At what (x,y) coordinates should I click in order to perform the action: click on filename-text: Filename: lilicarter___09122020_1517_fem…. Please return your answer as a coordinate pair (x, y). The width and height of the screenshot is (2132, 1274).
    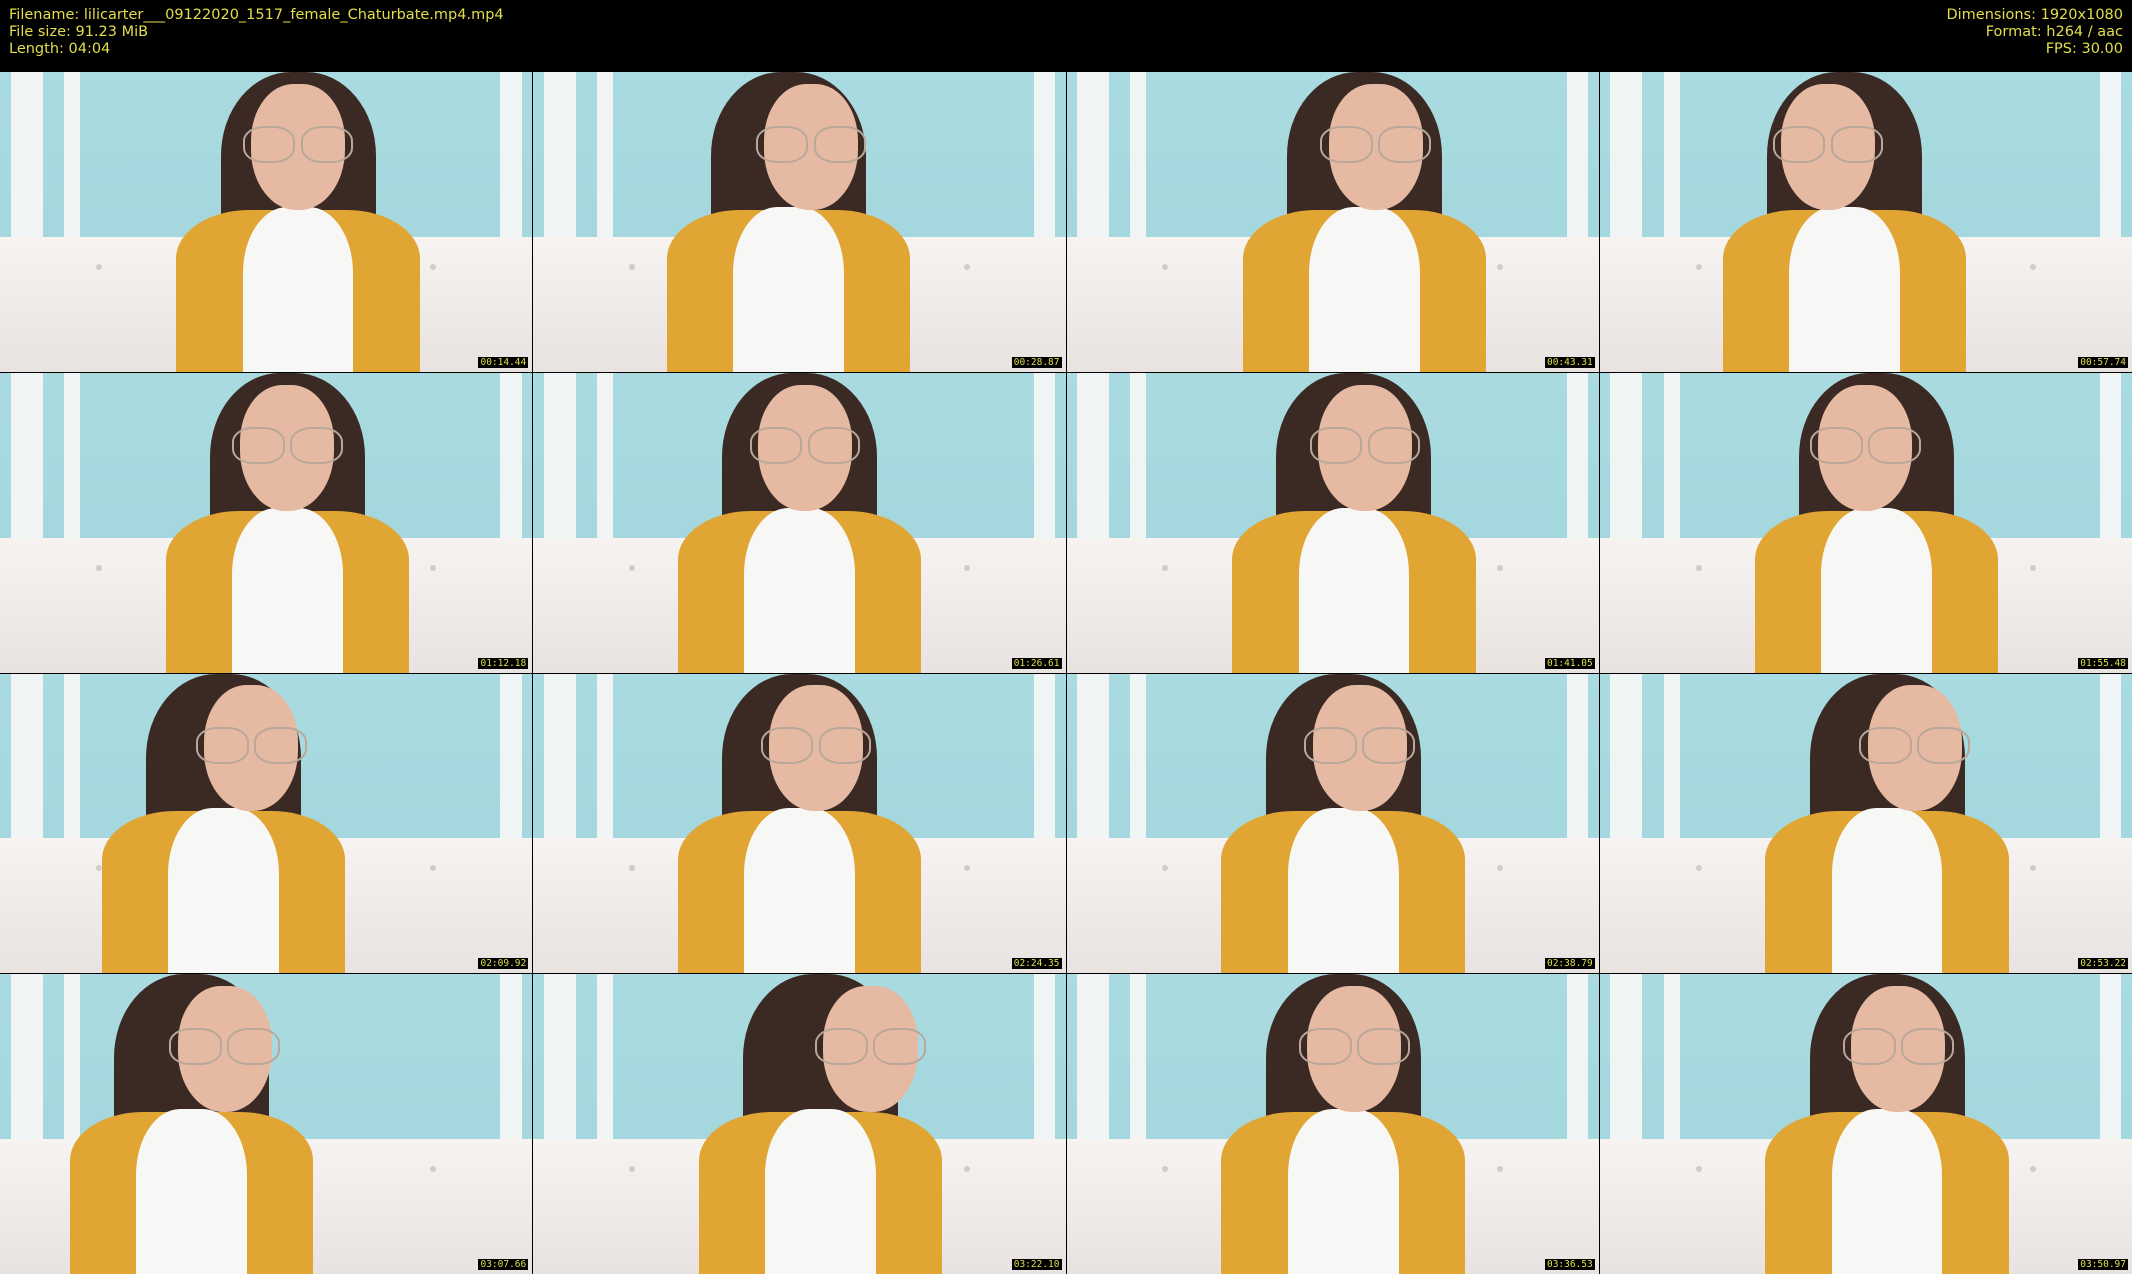
    Looking at the image, I should click on (256, 15).